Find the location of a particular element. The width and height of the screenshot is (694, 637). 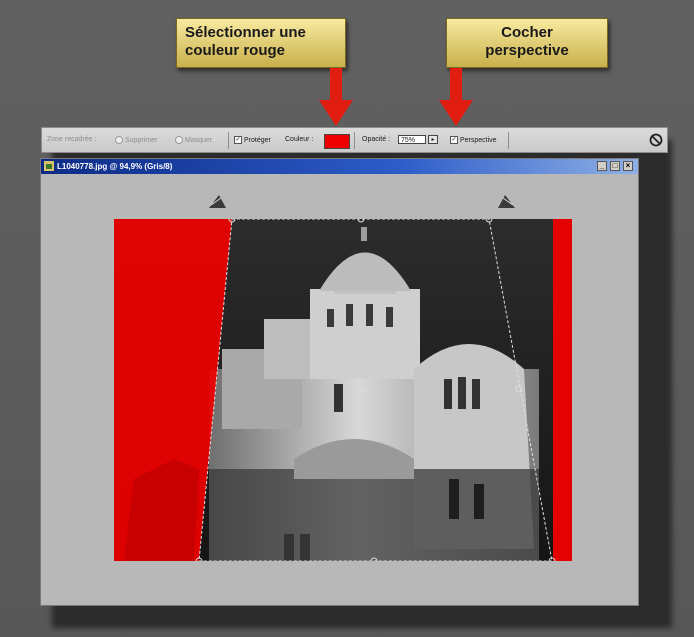

callout-select-color-line1: Sélectionner une is located at coordinates (245, 32).